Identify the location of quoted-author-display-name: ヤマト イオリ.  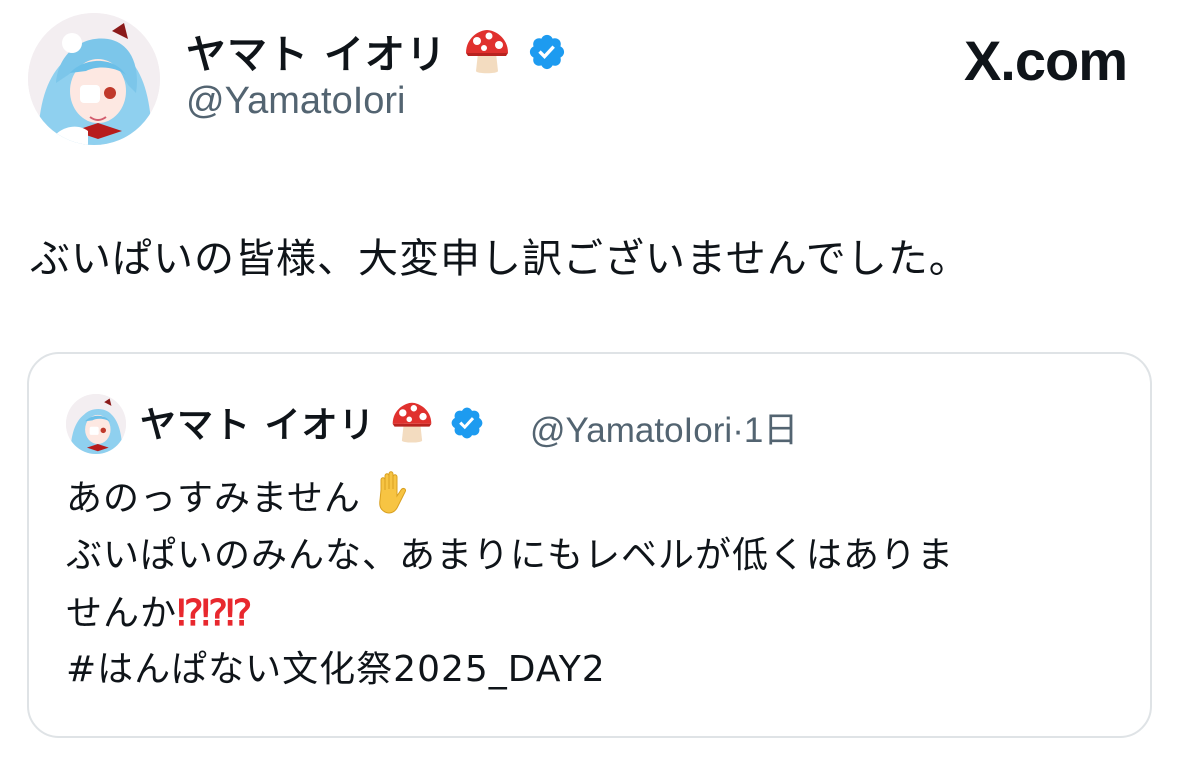
(312, 425).